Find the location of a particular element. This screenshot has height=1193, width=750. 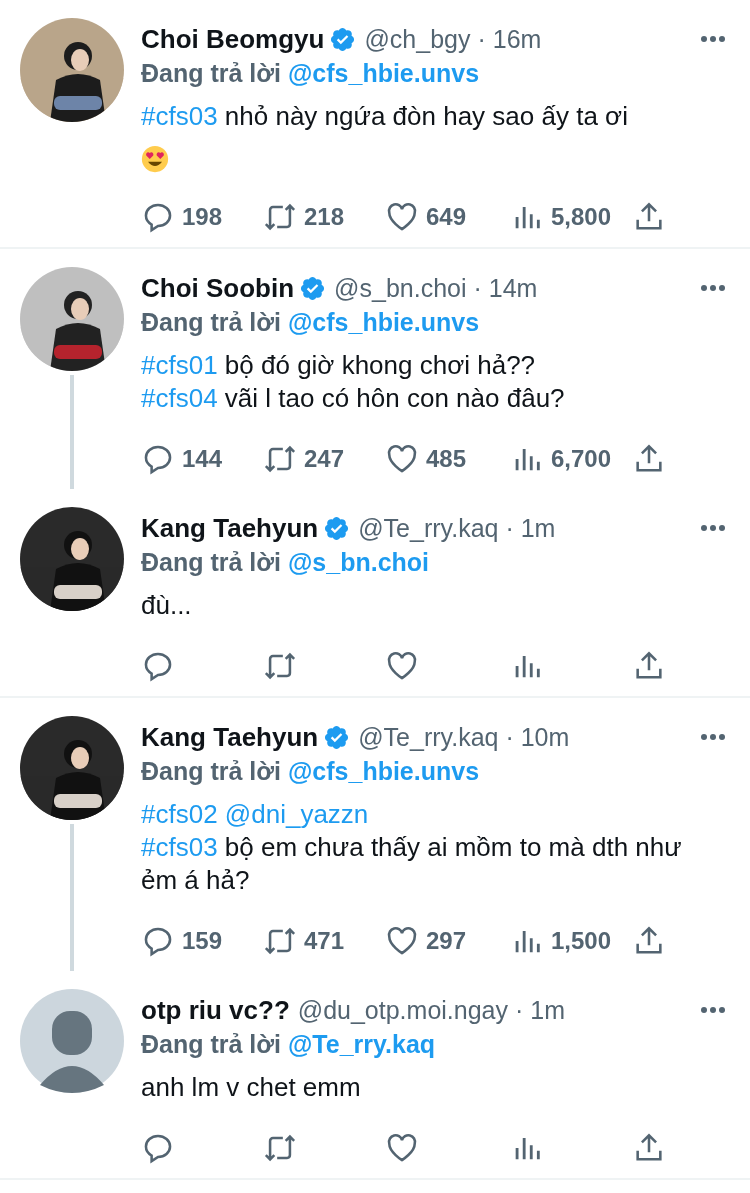

user-handle: @du_otp.moi.ngay is located at coordinates (402, 1010).